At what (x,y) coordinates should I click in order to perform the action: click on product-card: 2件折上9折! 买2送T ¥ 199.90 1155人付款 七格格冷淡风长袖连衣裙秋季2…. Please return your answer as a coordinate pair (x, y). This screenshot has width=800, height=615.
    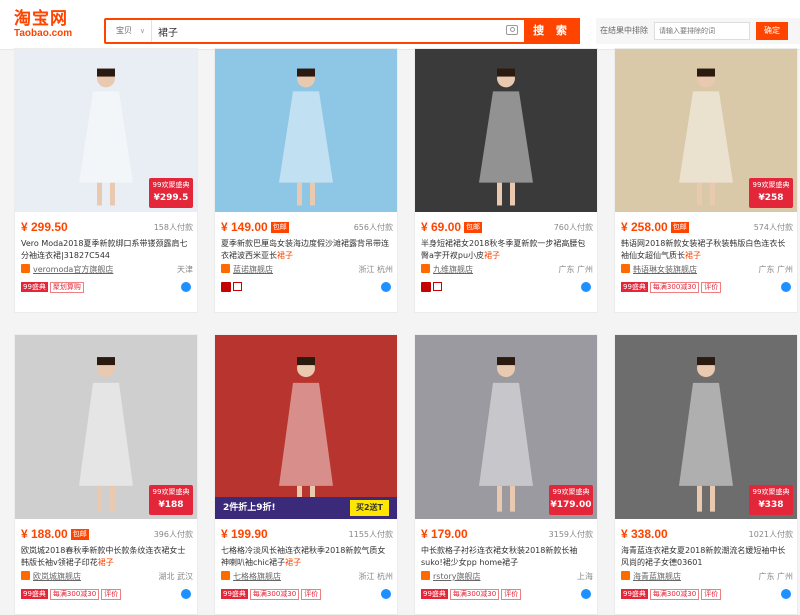
    Looking at the image, I should click on (306, 474).